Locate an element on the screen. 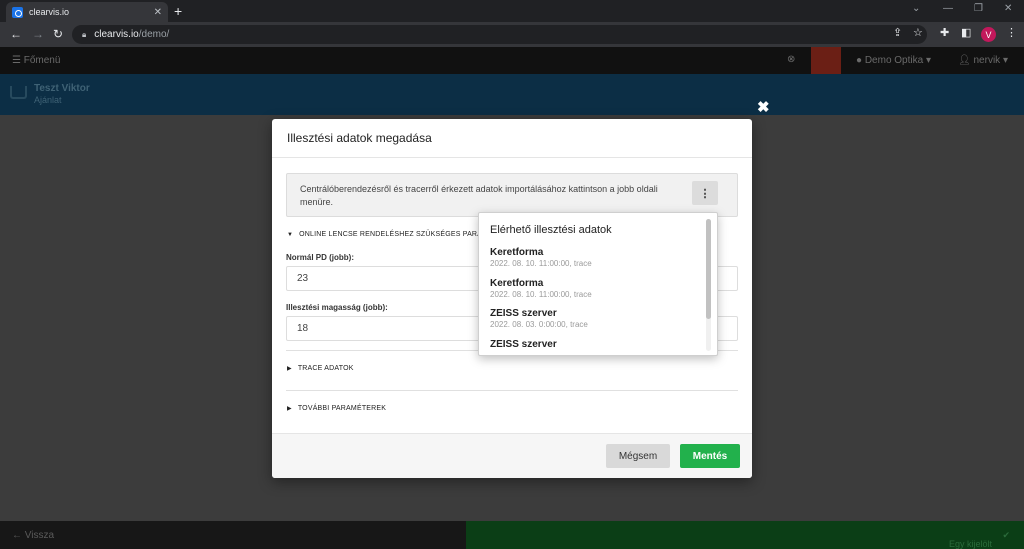 Image resolution: width=1024 pixels, height=549 pixels. section-more-params: ▶ TOVÁBBI PARAMÉTEREK is located at coordinates (336, 408).